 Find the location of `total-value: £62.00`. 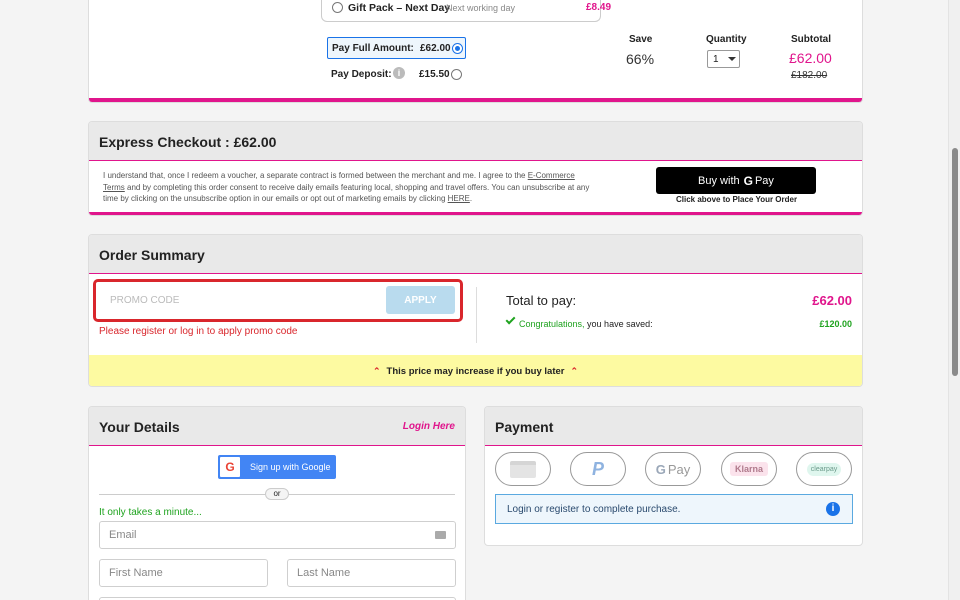

total-value: £62.00 is located at coordinates (832, 300).